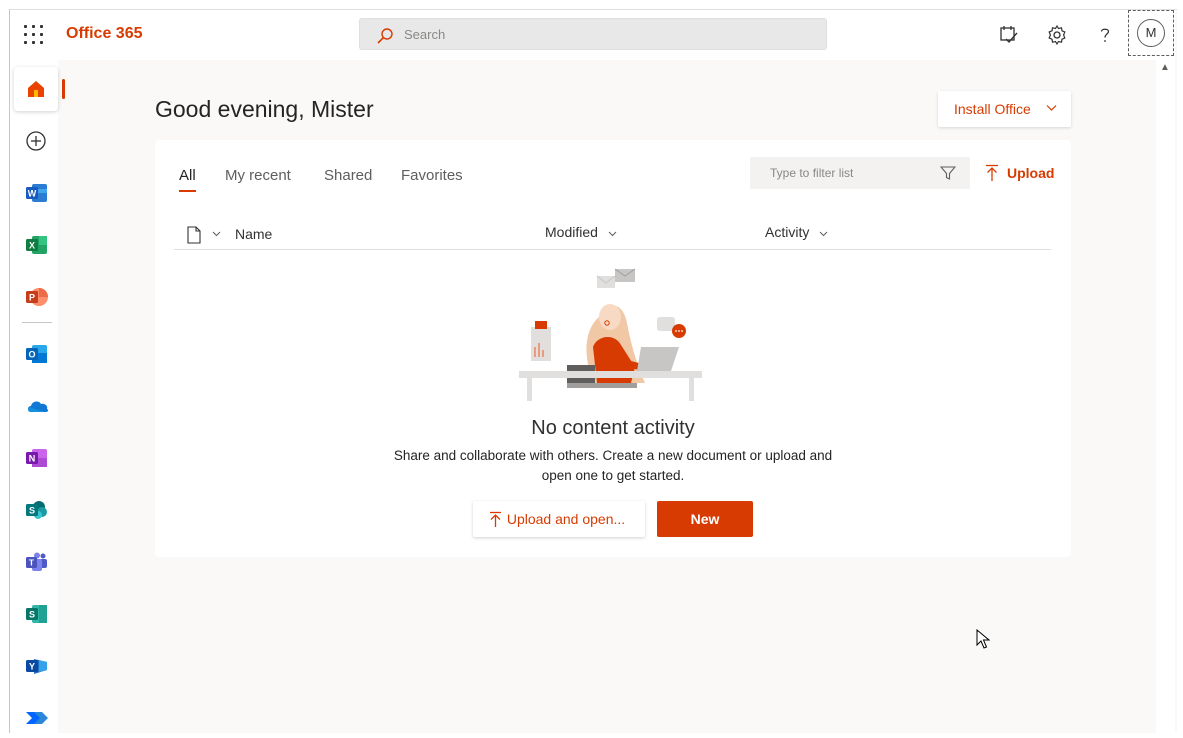 The height and width of the screenshot is (738, 1183). What do you see at coordinates (705, 519) in the screenshot?
I see `new-document-button: New` at bounding box center [705, 519].